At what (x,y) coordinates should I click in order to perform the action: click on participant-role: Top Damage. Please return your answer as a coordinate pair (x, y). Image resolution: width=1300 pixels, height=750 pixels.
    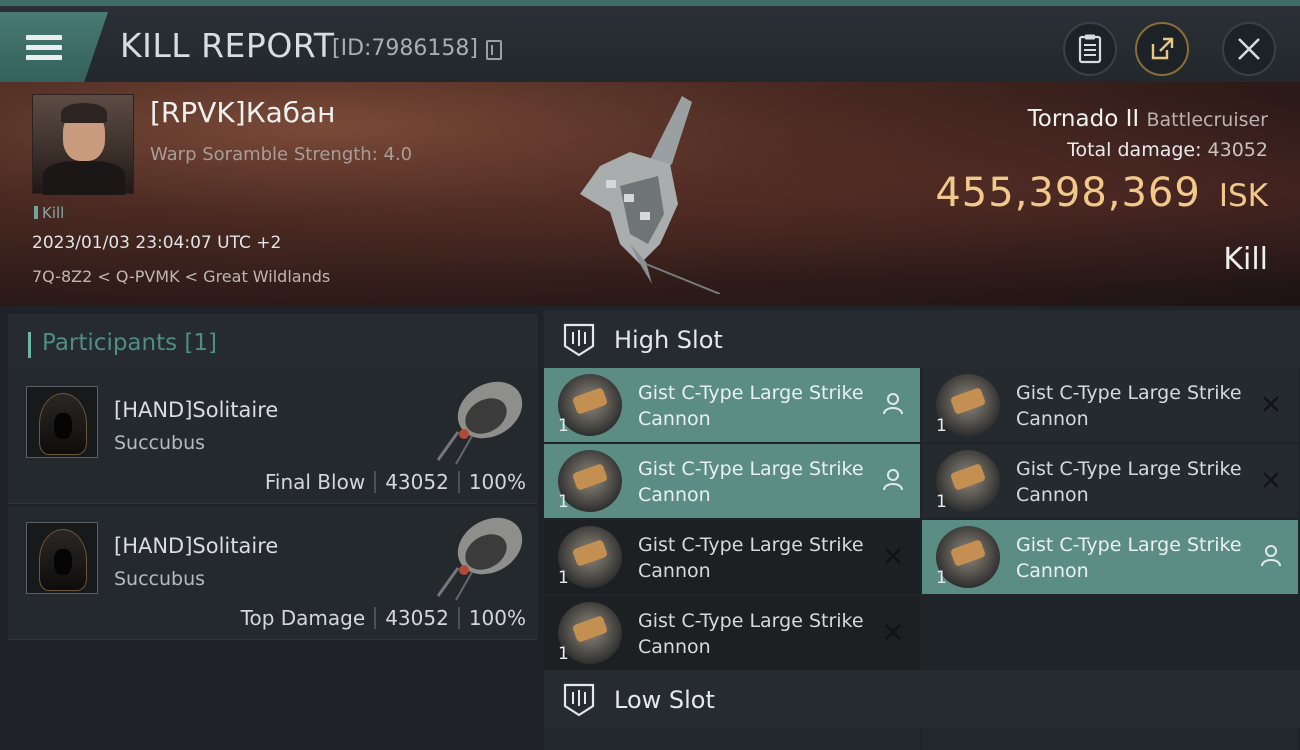
    Looking at the image, I should click on (303, 618).